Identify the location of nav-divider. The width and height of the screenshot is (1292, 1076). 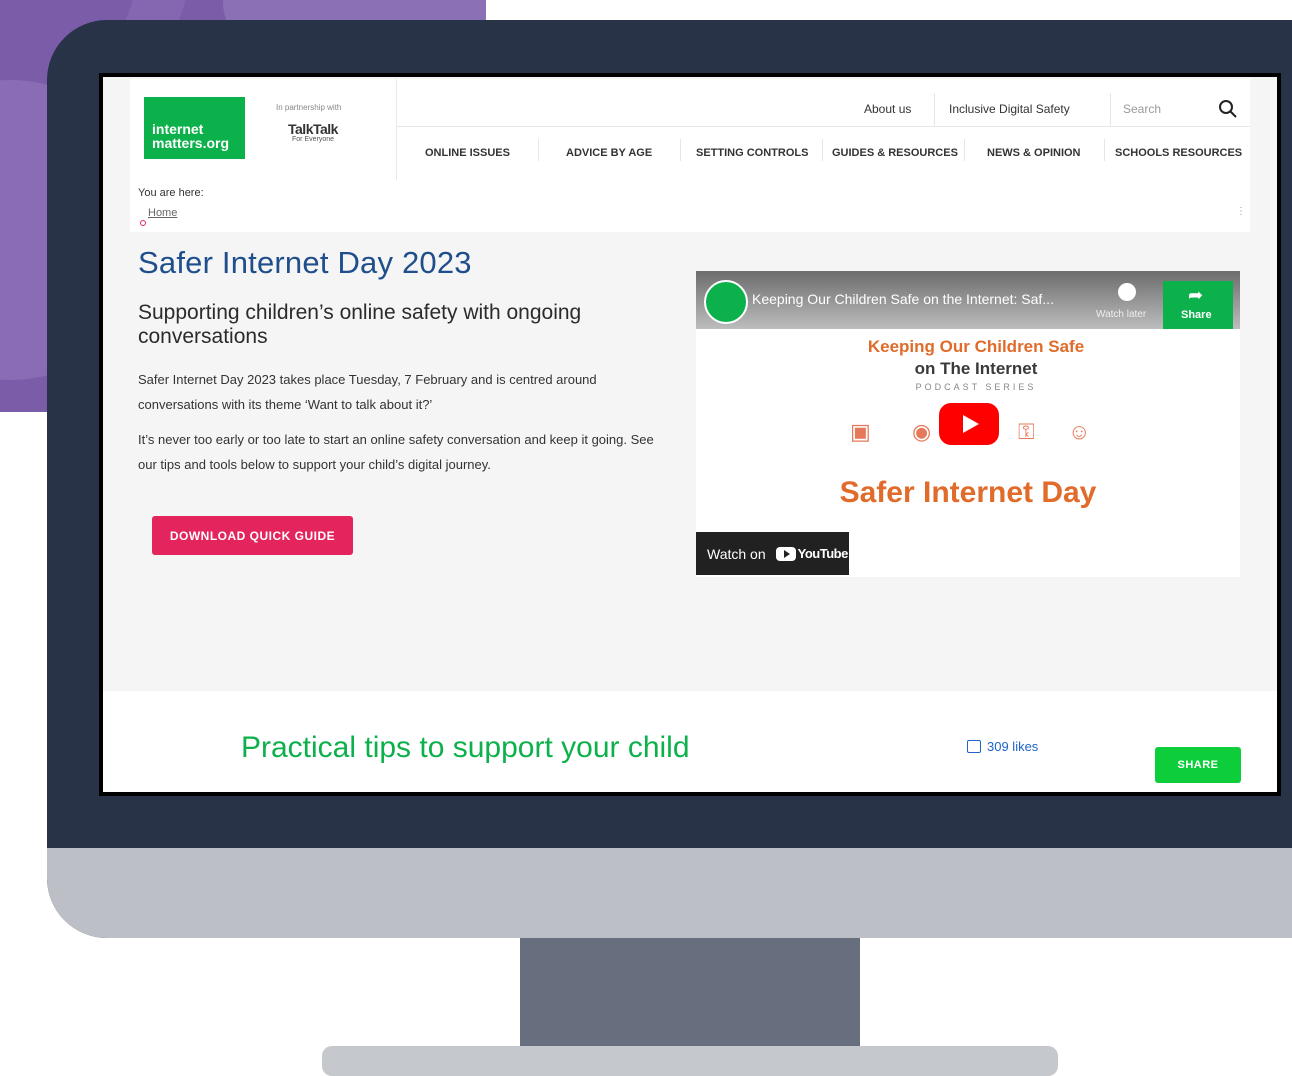
(823, 126).